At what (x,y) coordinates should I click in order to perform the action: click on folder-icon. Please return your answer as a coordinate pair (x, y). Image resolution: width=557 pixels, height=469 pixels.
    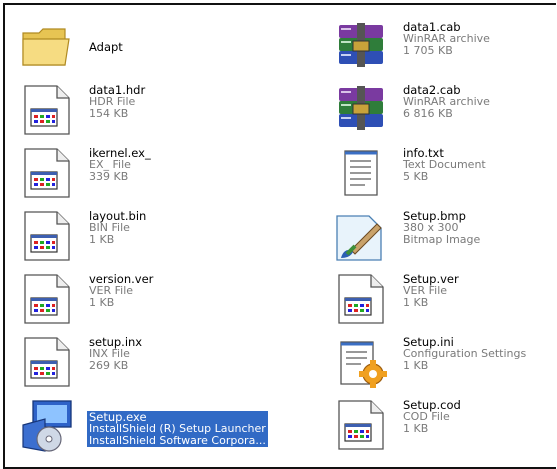
    Looking at the image, I should click on (47, 47).